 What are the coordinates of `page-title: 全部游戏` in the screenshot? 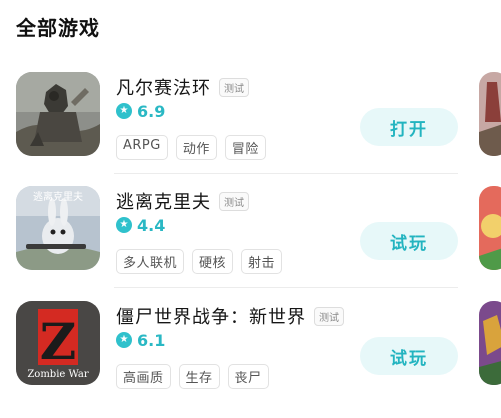 It's located at (58, 28).